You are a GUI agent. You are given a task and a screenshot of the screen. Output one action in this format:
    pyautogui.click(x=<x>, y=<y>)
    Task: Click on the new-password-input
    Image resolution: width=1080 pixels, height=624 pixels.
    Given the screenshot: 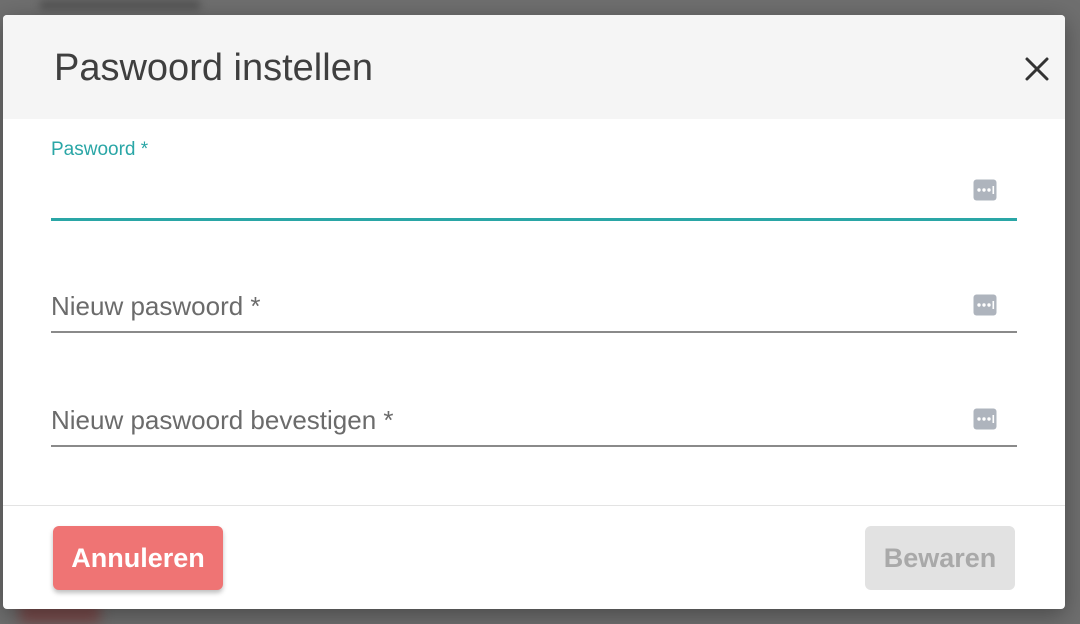 What is the action you would take?
    pyautogui.click(x=506, y=306)
    